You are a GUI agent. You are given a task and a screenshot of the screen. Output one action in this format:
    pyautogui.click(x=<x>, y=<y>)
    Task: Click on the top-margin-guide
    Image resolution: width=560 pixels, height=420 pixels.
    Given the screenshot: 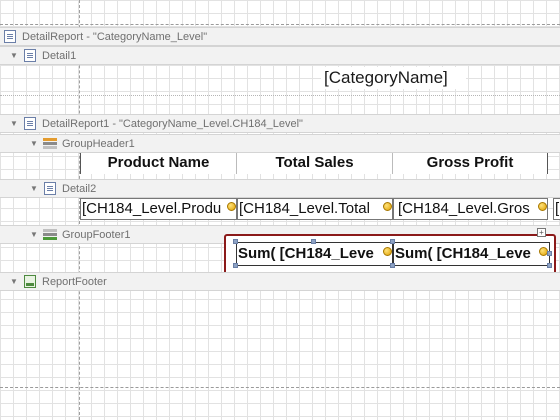 What is the action you would take?
    pyautogui.click(x=280, y=24)
    